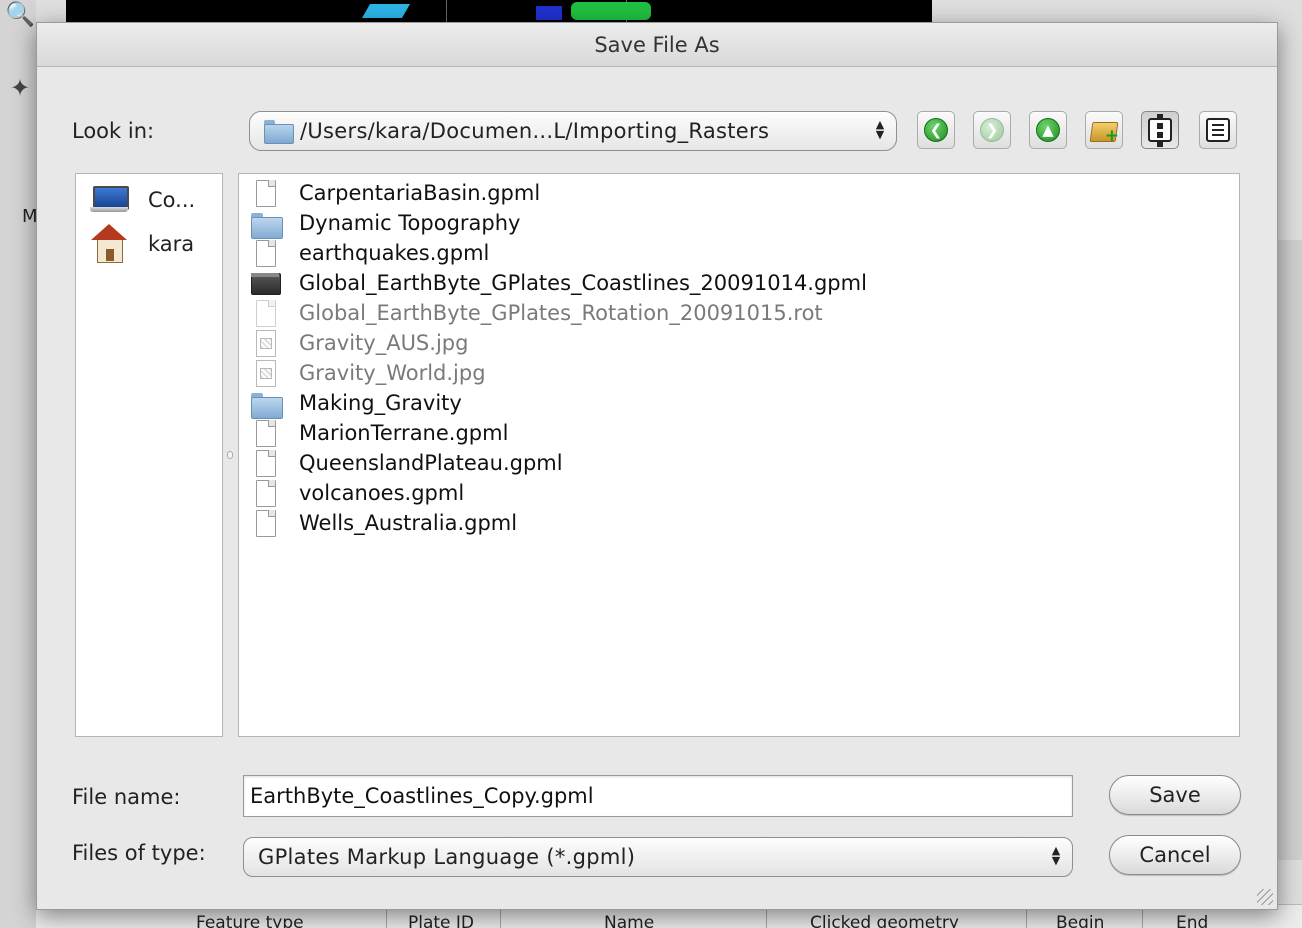 The width and height of the screenshot is (1302, 928). I want to click on file-name-label: File name:, so click(126, 797).